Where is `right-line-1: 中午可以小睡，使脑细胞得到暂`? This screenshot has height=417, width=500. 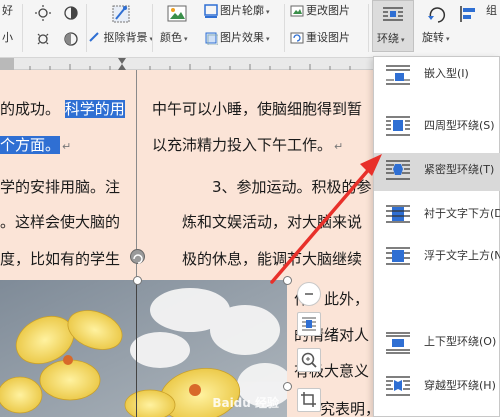
right-line-1: 中午可以小睡，使脑细胞得到暂 is located at coordinates (257, 109).